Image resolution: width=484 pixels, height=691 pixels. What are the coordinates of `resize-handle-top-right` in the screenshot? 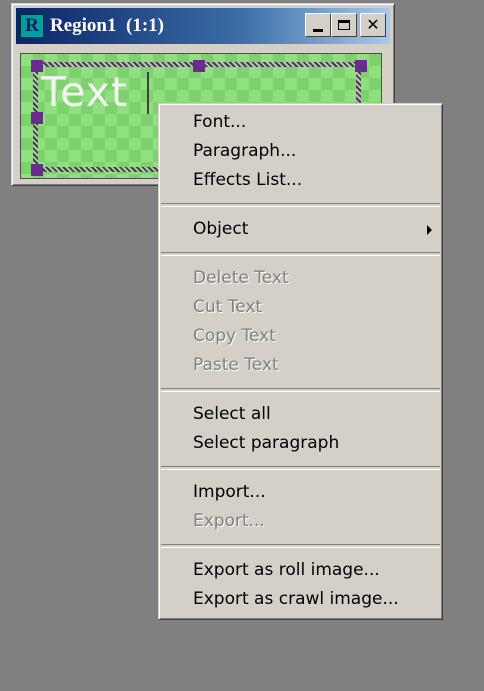 It's located at (361, 66).